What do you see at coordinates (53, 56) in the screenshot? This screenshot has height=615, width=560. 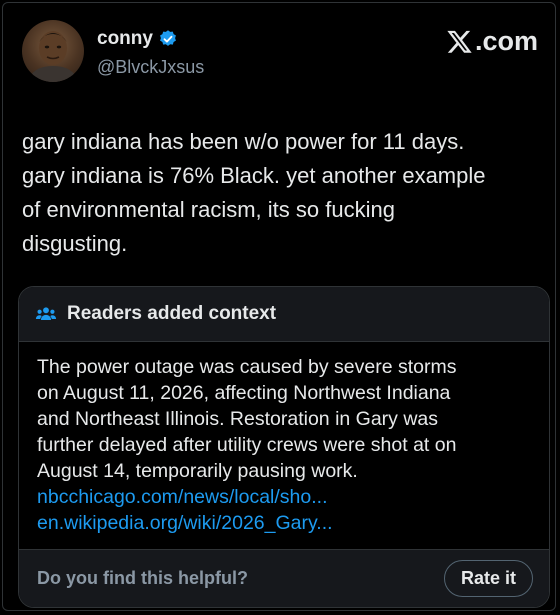 I see `avatar-photo` at bounding box center [53, 56].